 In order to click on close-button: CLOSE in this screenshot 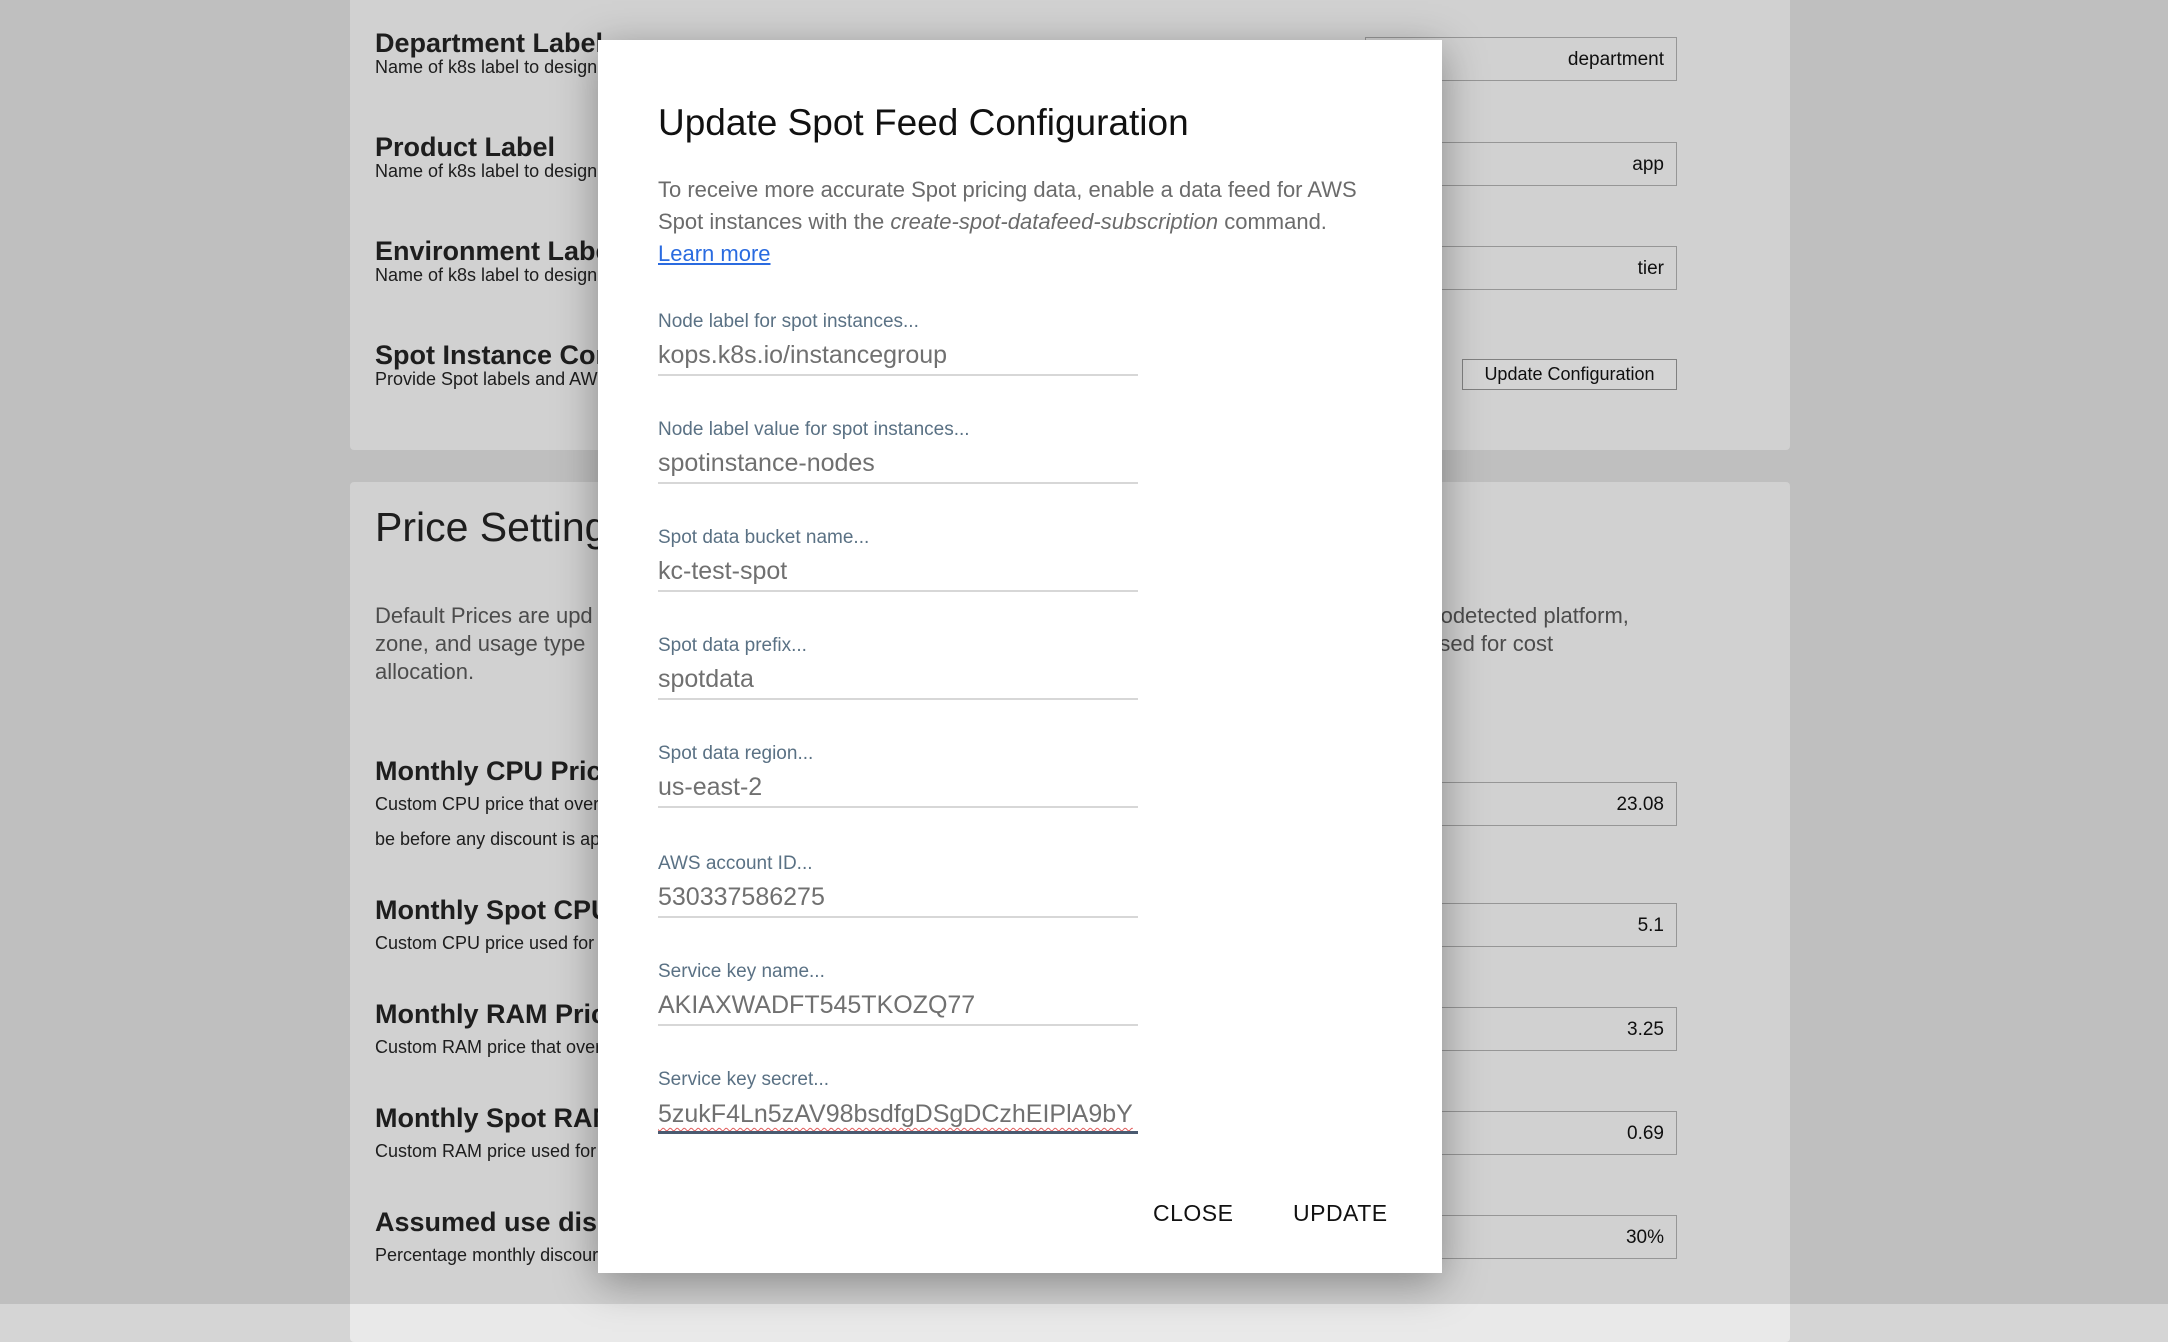, I will do `click(1193, 1213)`.